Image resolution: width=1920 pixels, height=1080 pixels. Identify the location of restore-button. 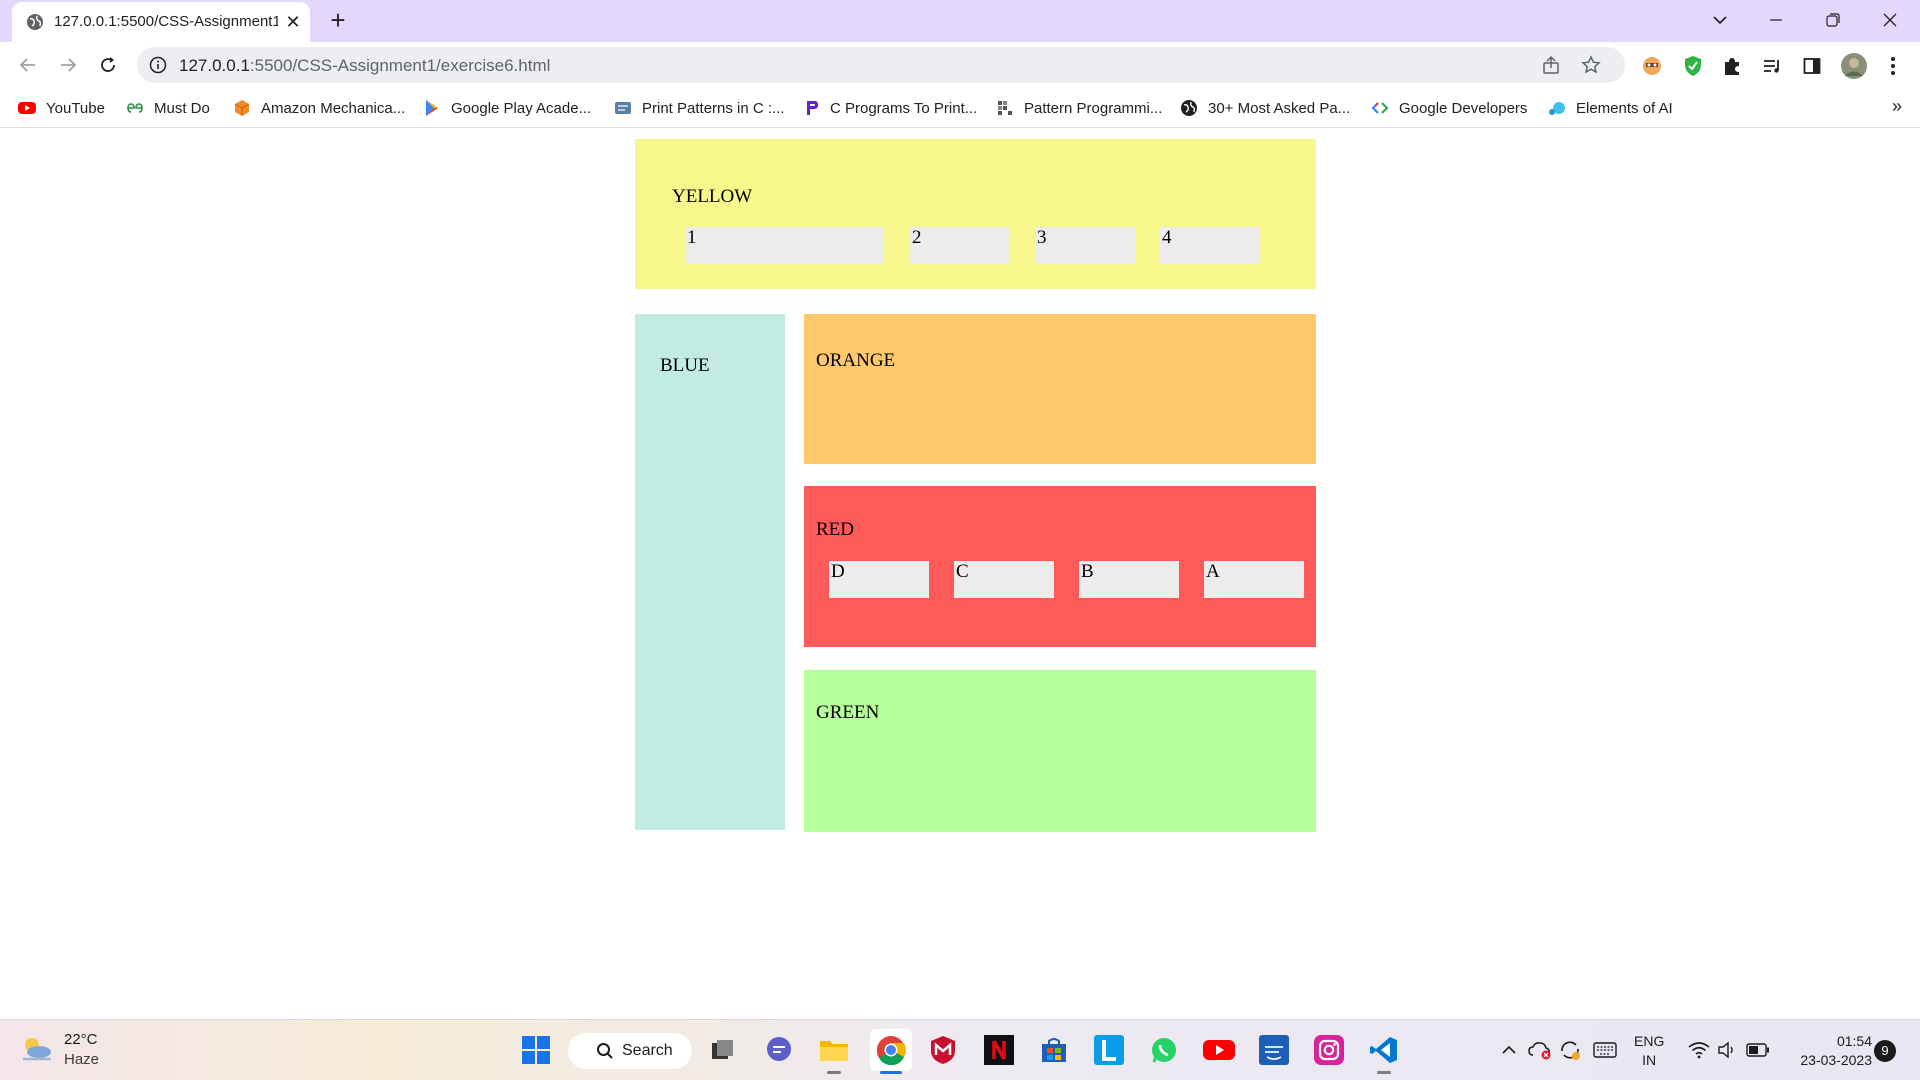
(1833, 20).